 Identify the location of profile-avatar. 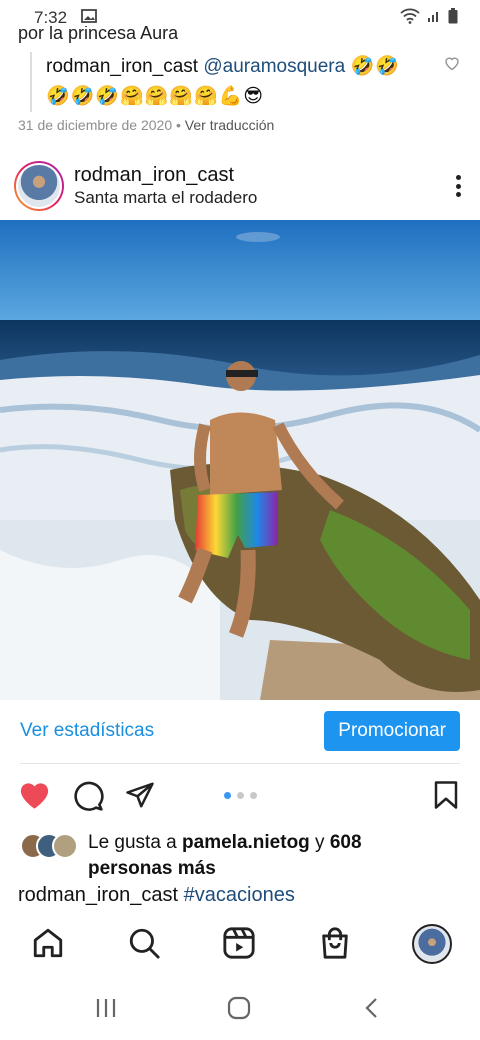
(432, 944).